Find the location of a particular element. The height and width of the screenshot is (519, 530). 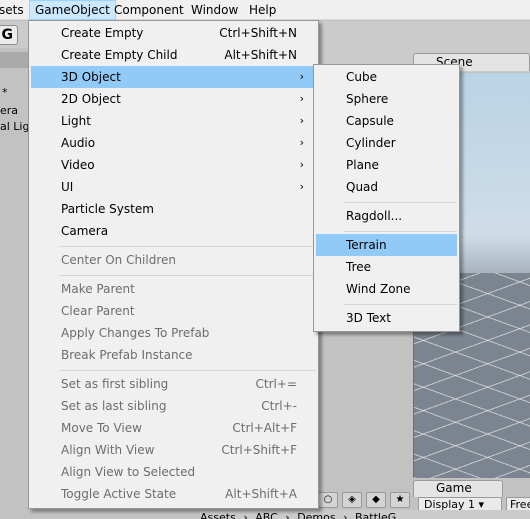

menu-item-terrain: Terrain is located at coordinates (386, 245).